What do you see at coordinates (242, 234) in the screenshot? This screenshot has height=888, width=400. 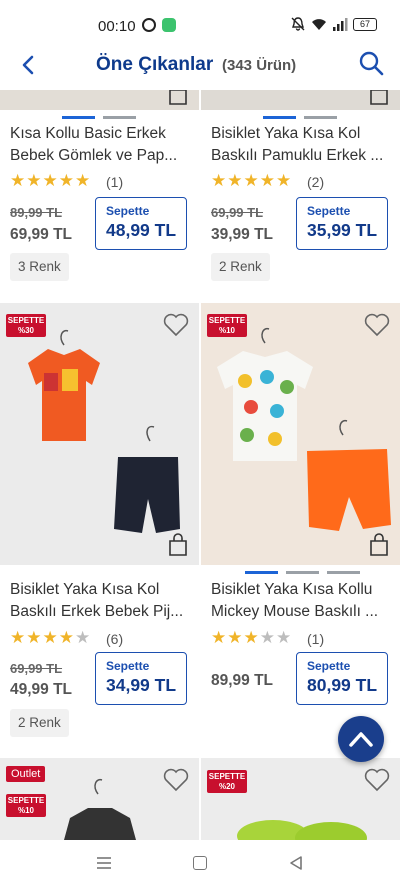 I see `current-price: 39,99 TL` at bounding box center [242, 234].